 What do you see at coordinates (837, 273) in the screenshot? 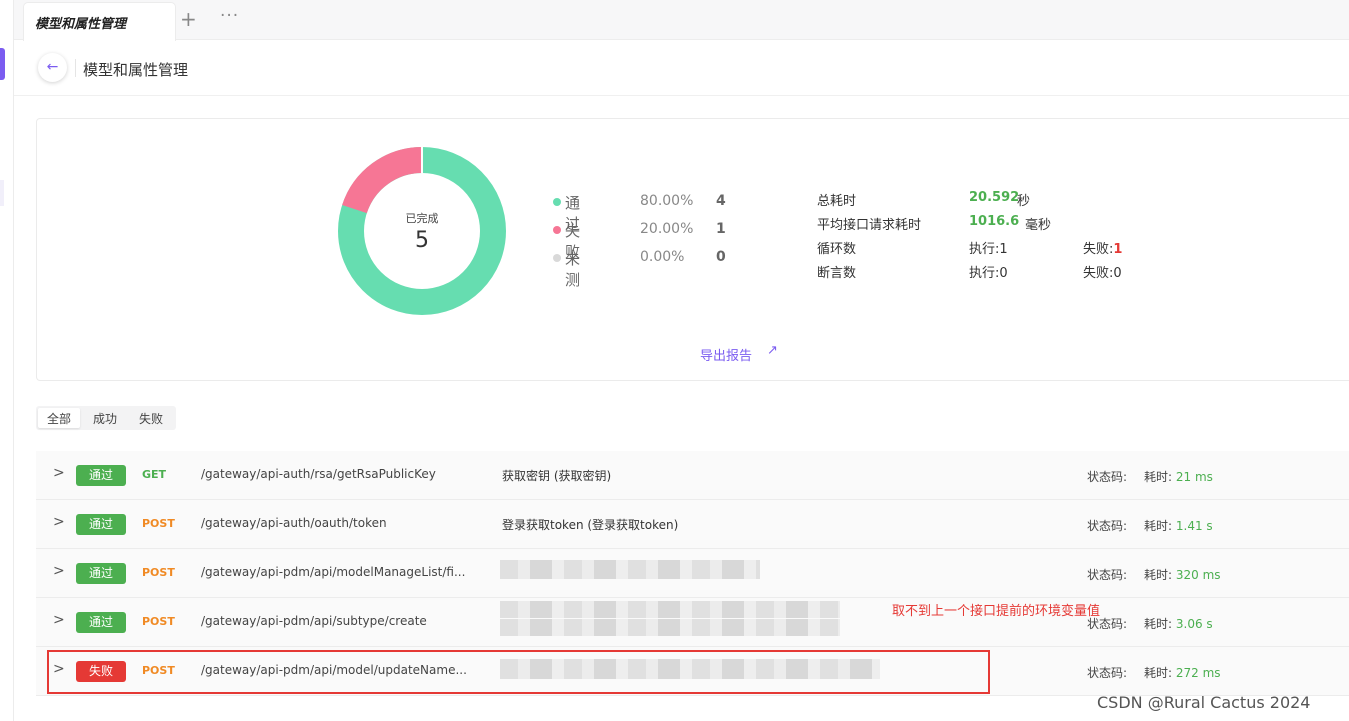
I see `stat-assert-label: 断言数` at bounding box center [837, 273].